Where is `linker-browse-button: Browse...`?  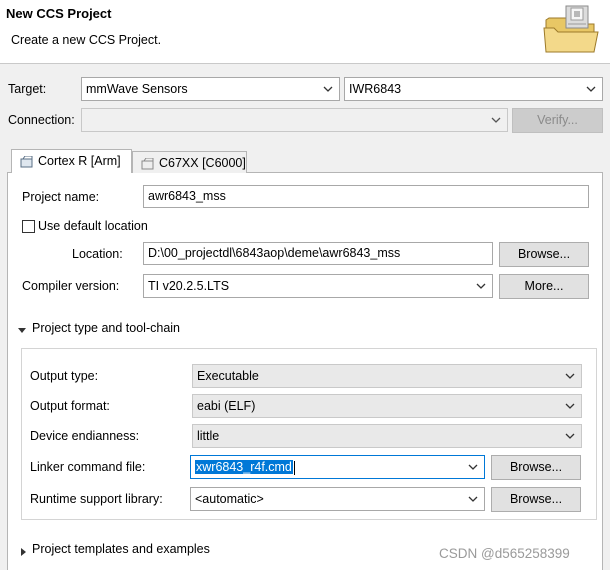
linker-browse-button: Browse... is located at coordinates (536, 467).